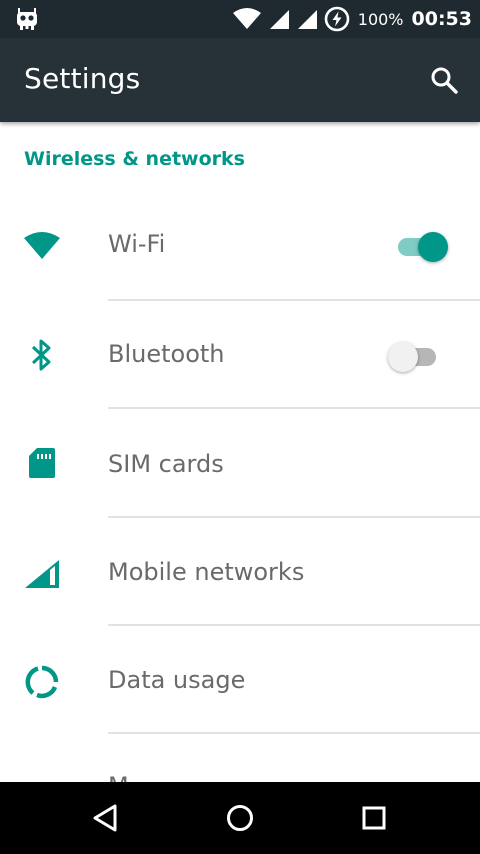 This screenshot has height=854, width=480. What do you see at coordinates (294, 408) in the screenshot?
I see `divider` at bounding box center [294, 408].